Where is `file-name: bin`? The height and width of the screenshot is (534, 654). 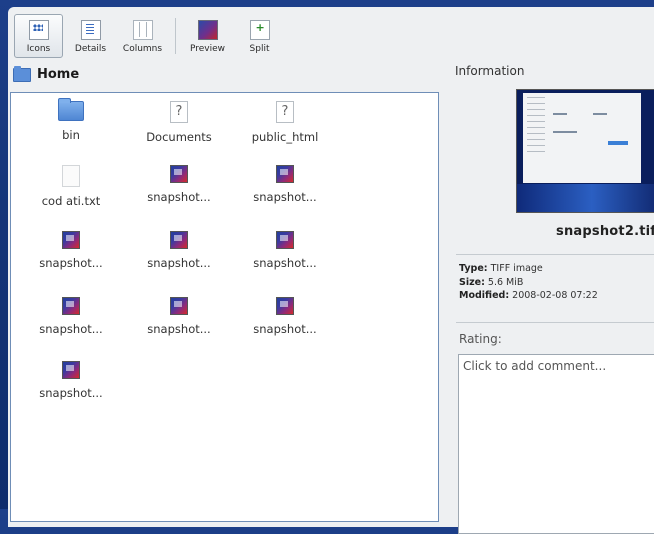
file-name: bin is located at coordinates (71, 135).